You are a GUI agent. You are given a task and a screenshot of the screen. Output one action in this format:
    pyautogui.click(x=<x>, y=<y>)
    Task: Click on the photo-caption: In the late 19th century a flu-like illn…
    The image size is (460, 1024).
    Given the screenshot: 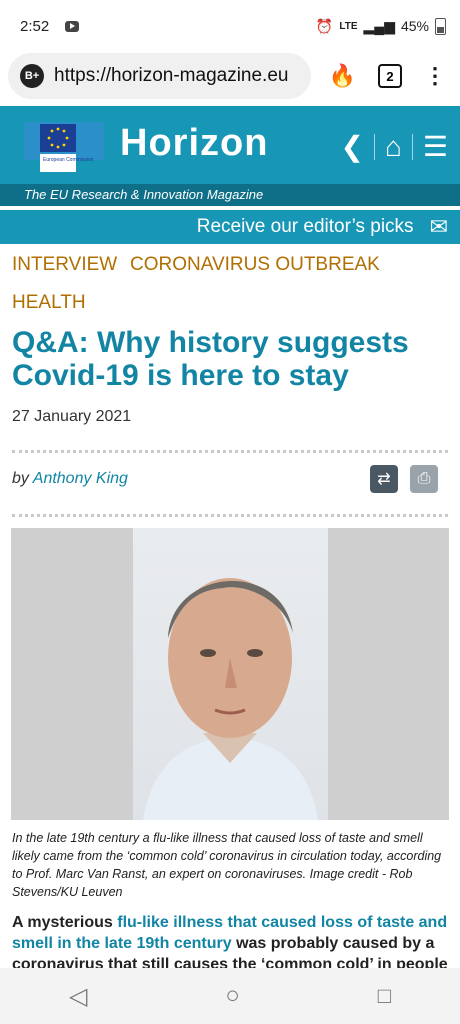 What is the action you would take?
    pyautogui.click(x=227, y=865)
    